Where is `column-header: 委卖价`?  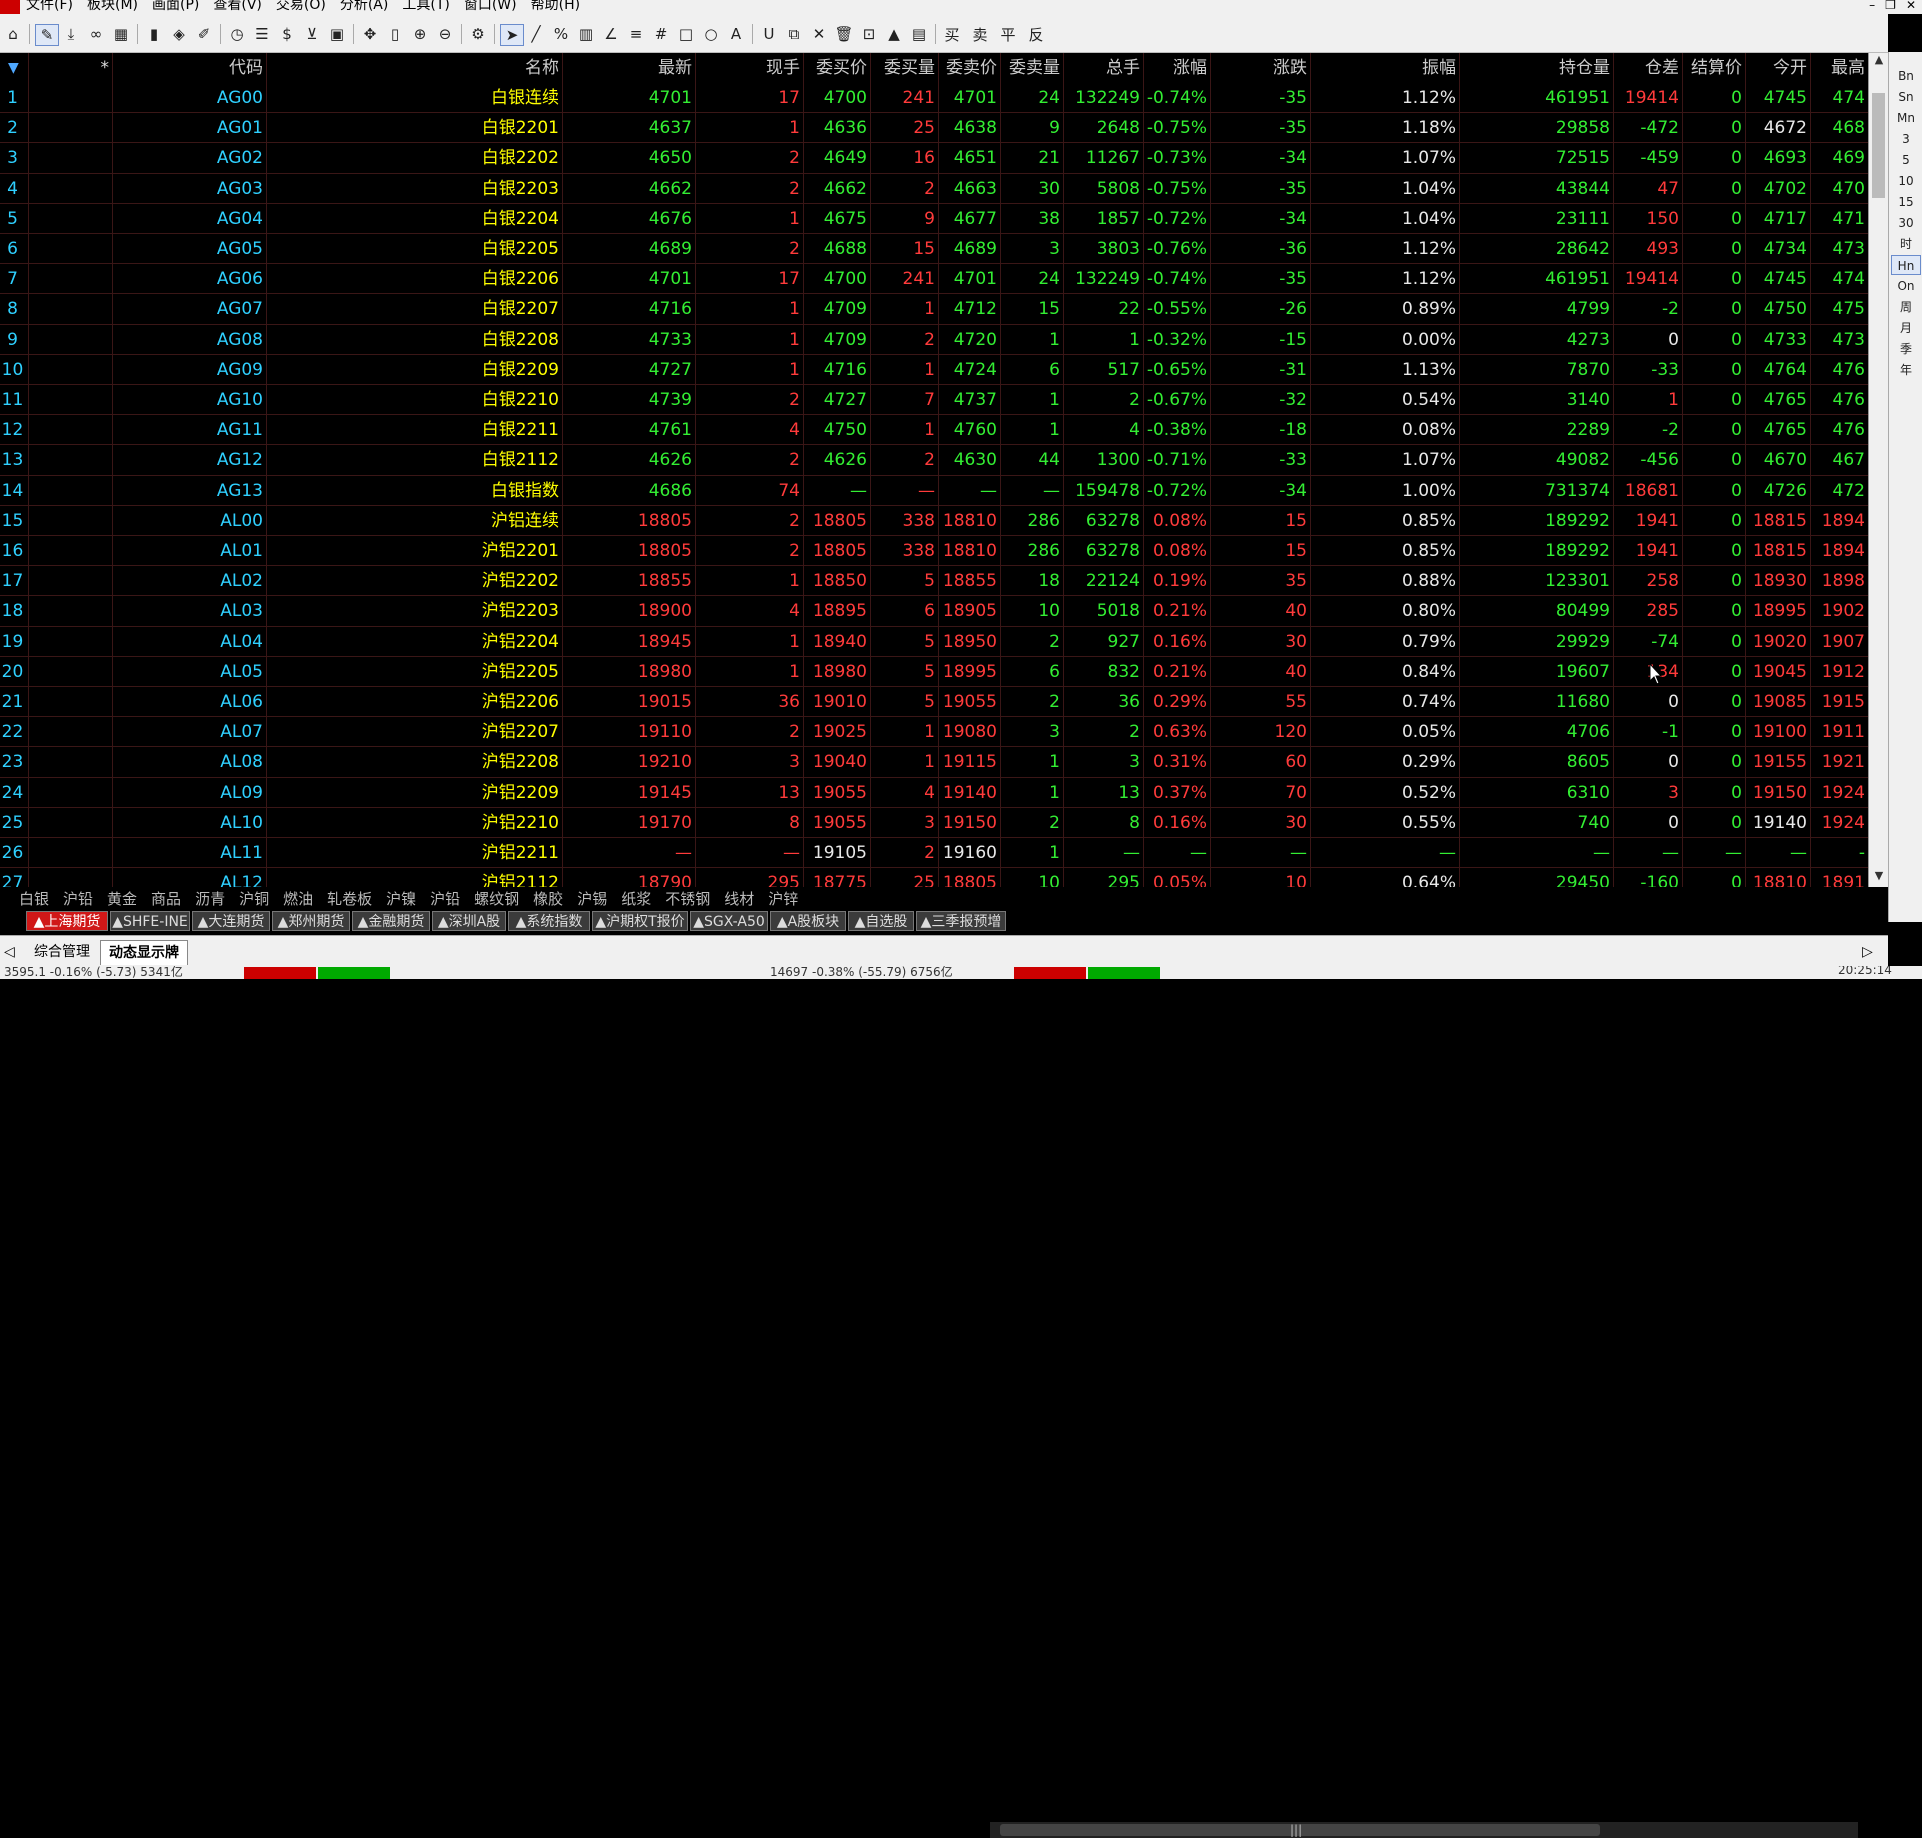 column-header: 委卖价 is located at coordinates (969, 68).